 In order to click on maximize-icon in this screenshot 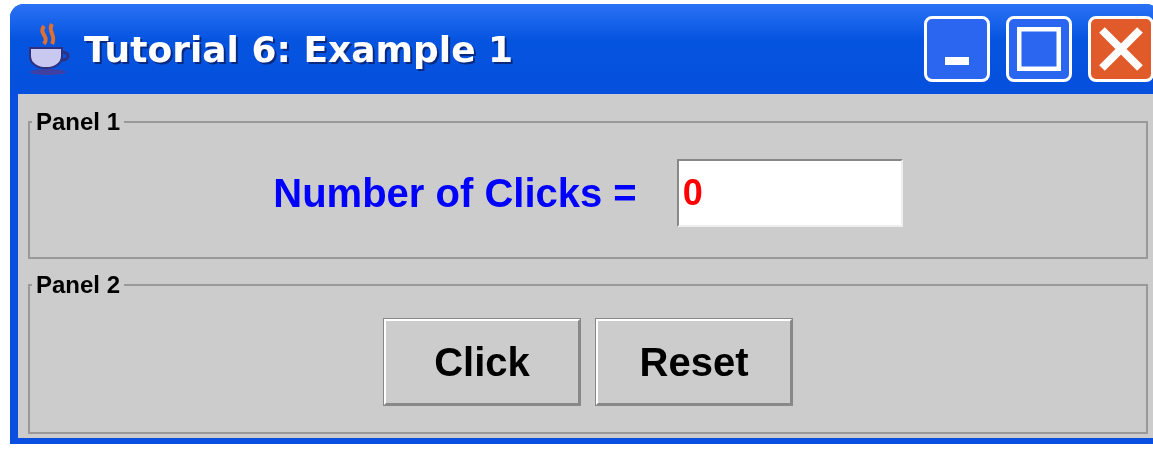, I will do `click(1039, 49)`.